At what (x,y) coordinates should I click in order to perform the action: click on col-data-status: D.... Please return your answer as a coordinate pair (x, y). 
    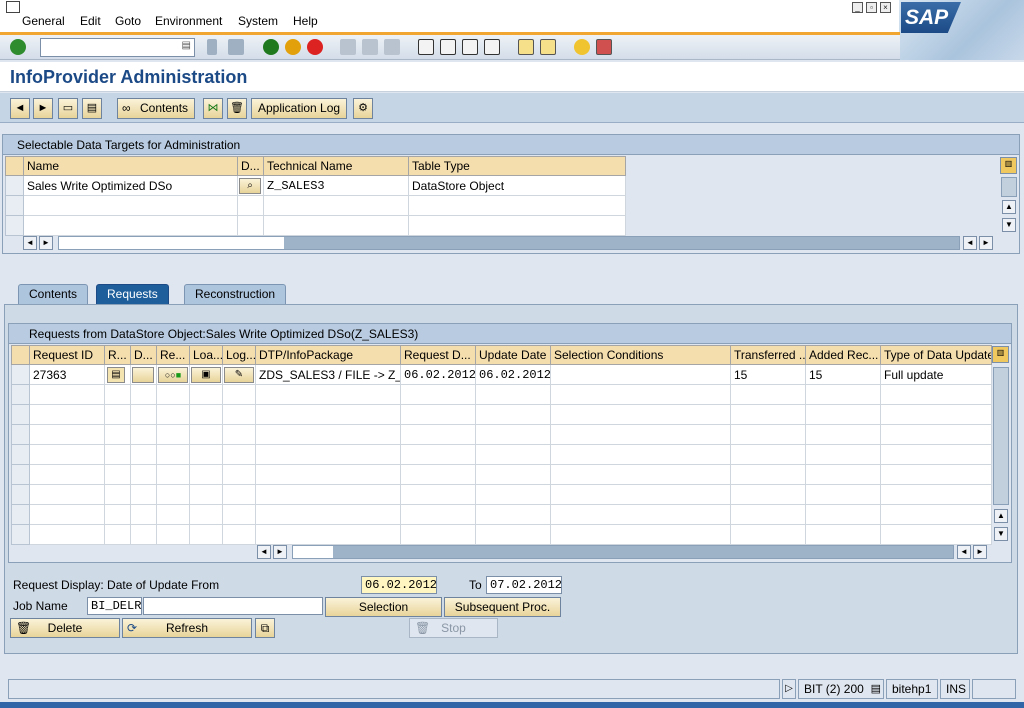
    Looking at the image, I should click on (143, 355).